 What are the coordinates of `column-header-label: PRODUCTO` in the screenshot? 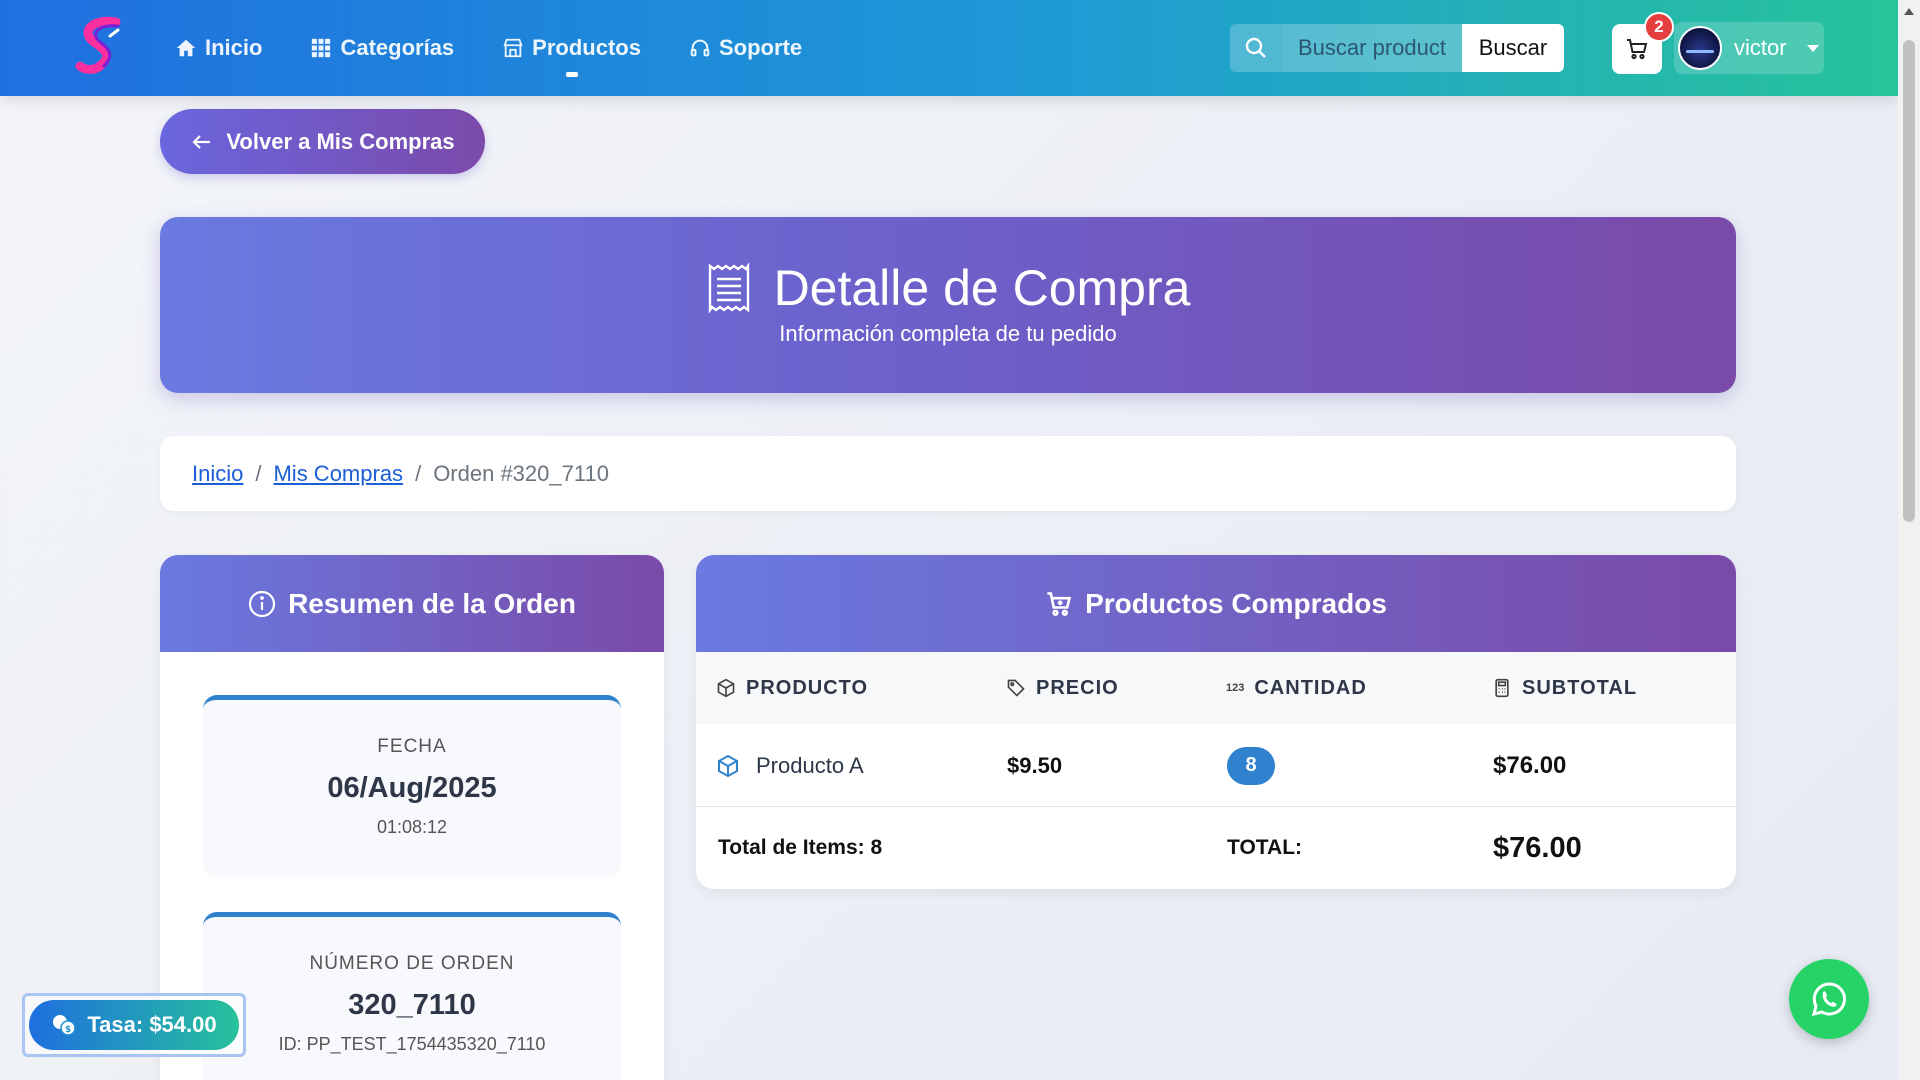 It's located at (807, 687).